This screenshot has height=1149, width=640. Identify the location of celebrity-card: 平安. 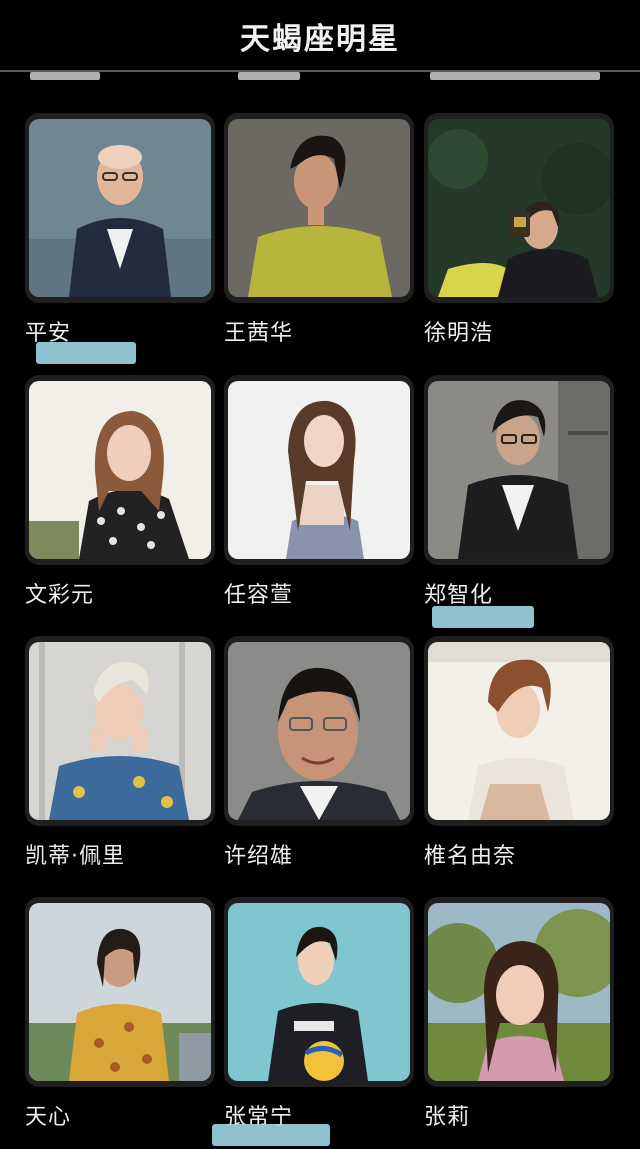
(120, 230).